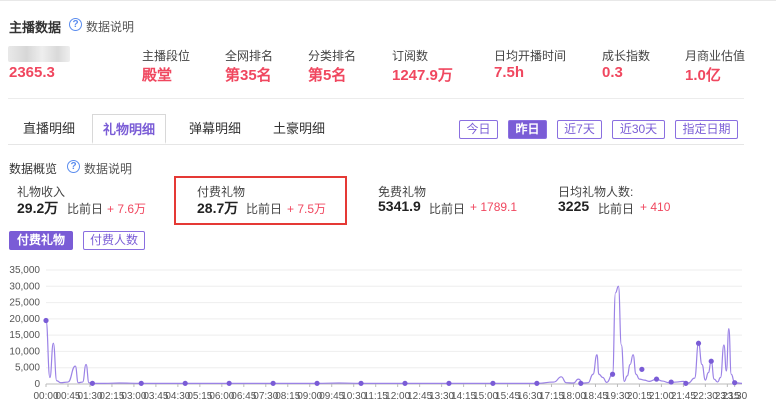  I want to click on stat-label-subscribers: 订阅数, so click(410, 56).